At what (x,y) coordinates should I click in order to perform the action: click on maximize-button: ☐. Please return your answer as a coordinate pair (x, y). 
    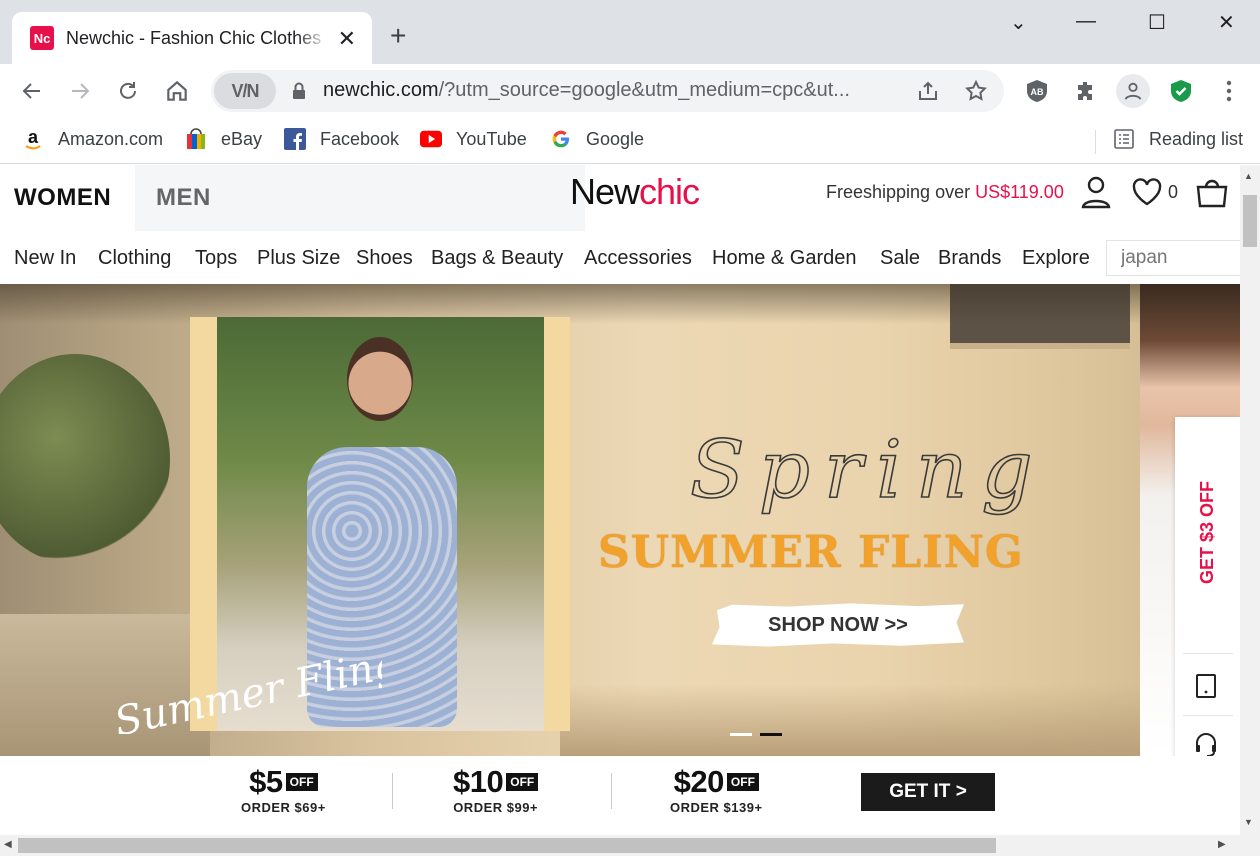
    Looking at the image, I should click on (1157, 22).